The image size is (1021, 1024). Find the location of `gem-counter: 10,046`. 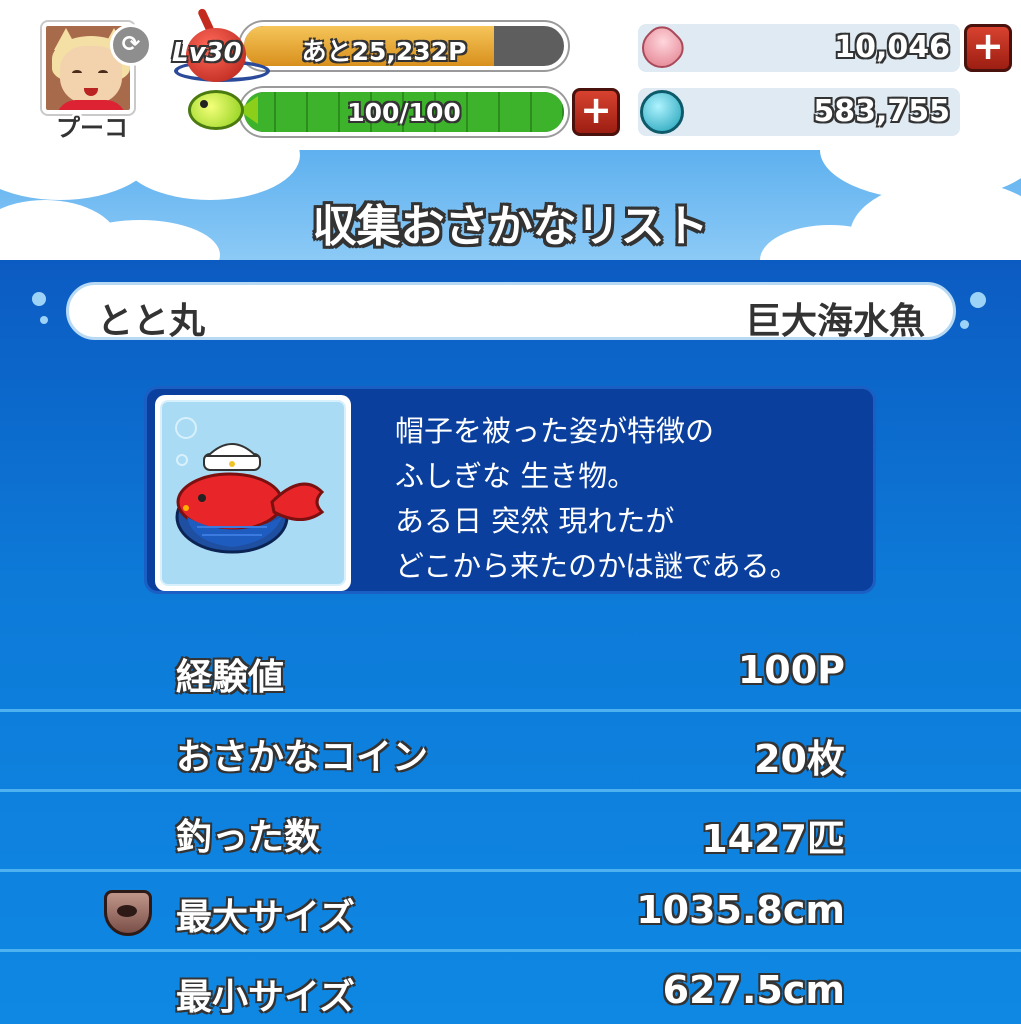

gem-counter: 10,046 is located at coordinates (796, 48).